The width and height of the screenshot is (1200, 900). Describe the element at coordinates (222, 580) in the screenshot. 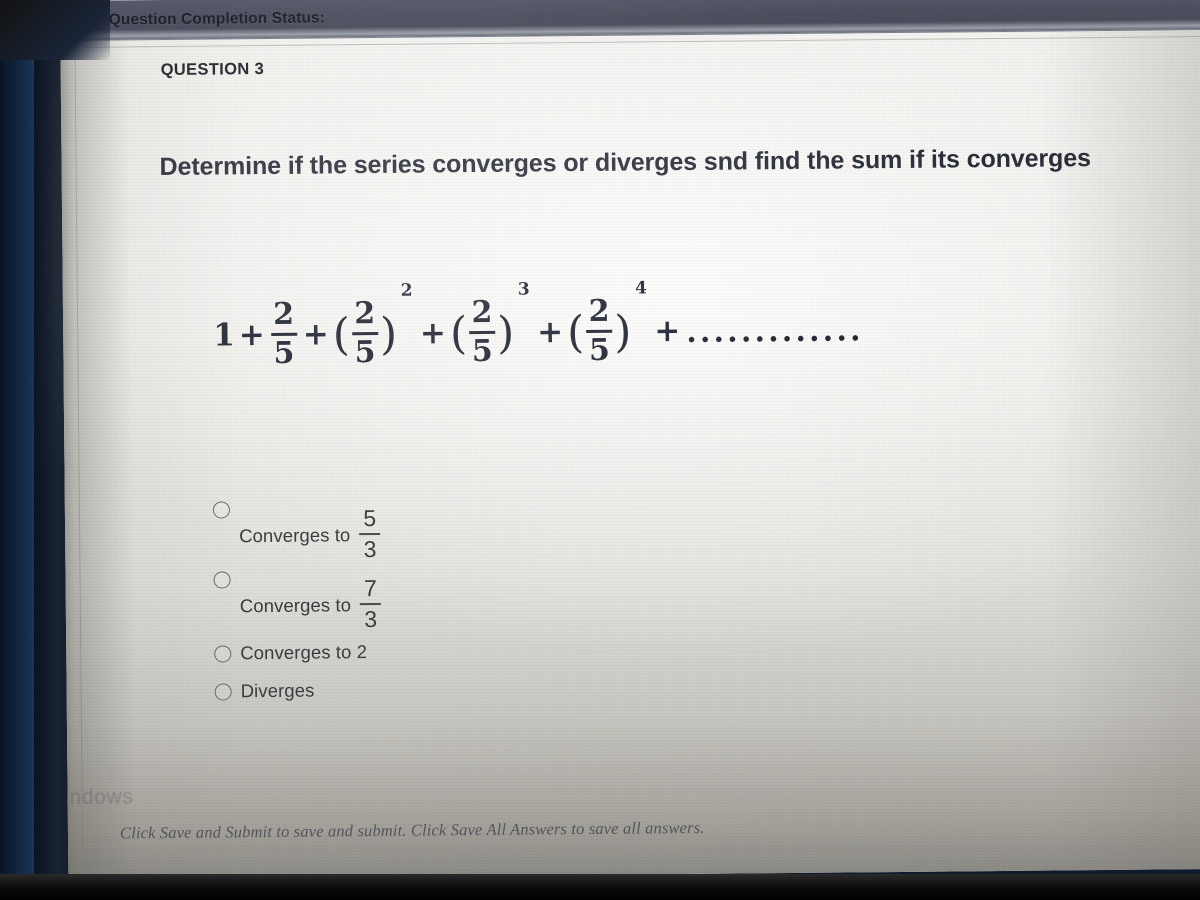

I see `radio-button-b` at that location.